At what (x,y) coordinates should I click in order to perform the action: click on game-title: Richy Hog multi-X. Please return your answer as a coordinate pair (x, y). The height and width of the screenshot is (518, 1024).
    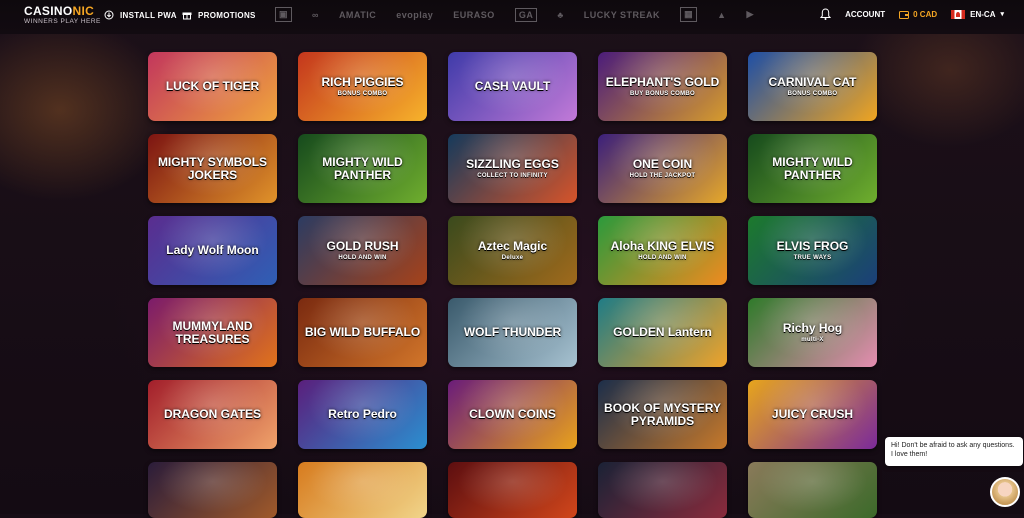
    Looking at the image, I should click on (812, 332).